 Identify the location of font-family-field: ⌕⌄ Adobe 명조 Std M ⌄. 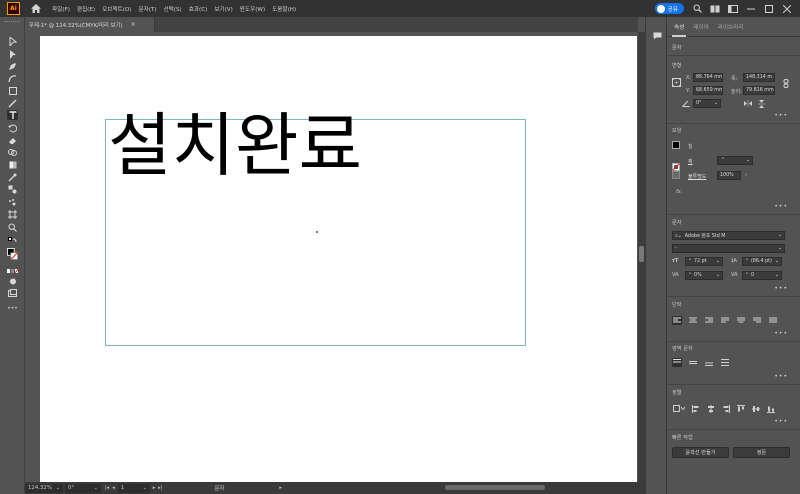
(728, 235).